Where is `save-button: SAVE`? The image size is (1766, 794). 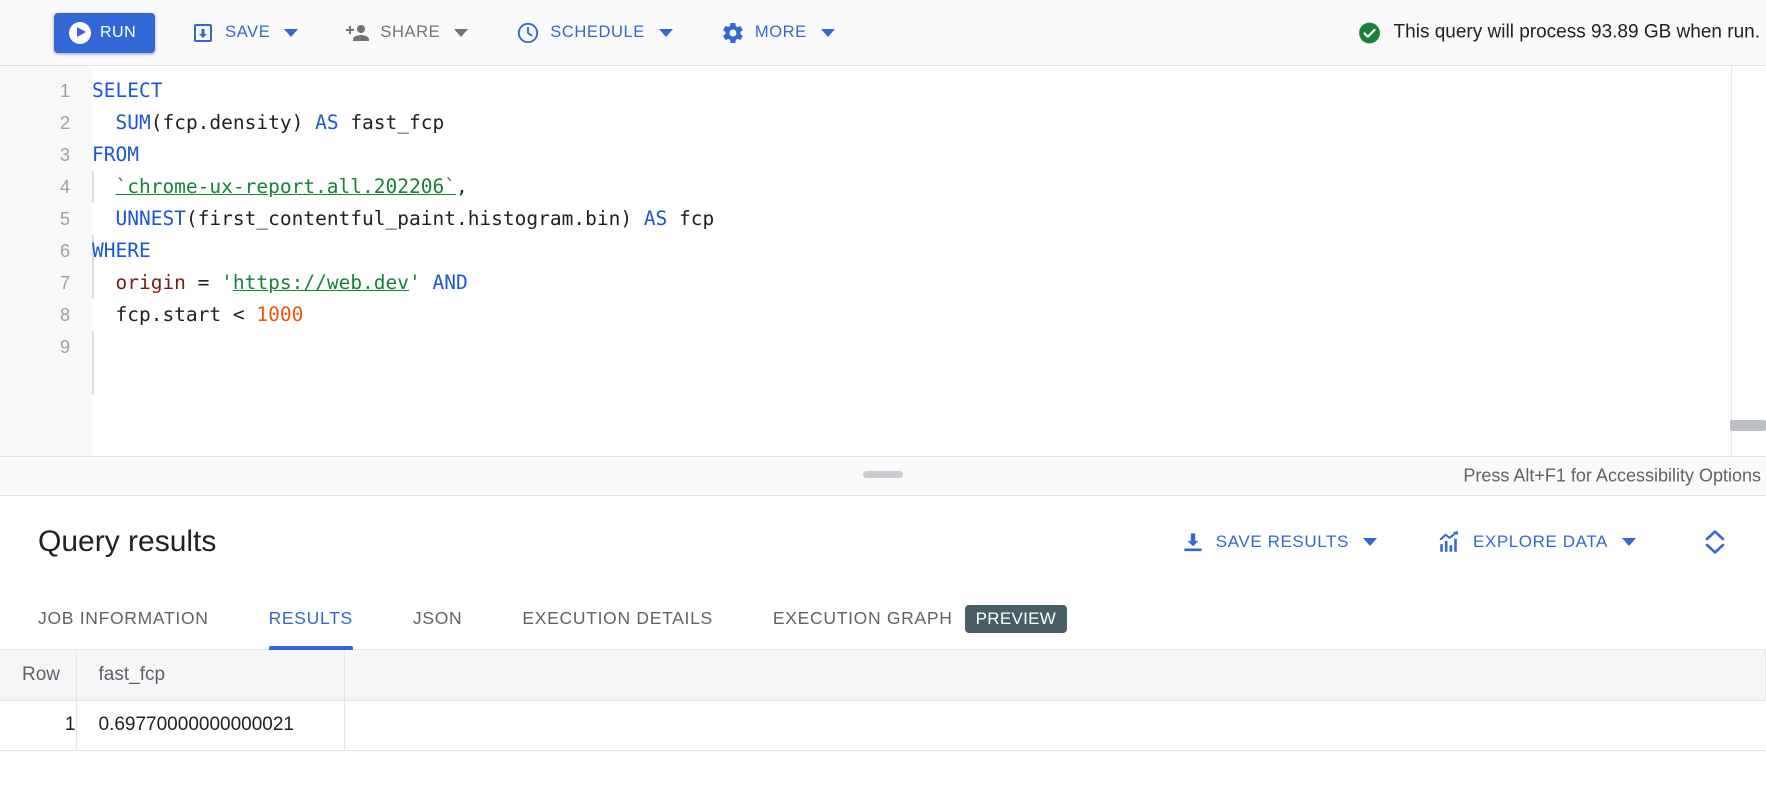
save-button: SAVE is located at coordinates (244, 33).